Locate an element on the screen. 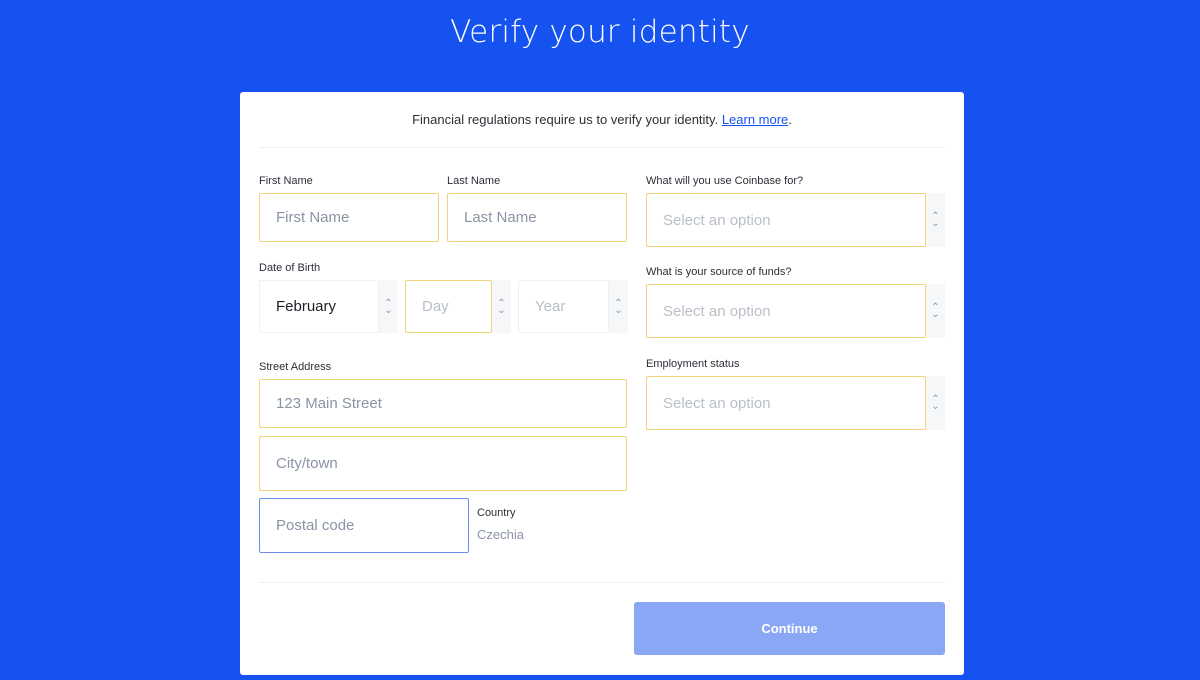 Image resolution: width=1200 pixels, height=680 pixels. day-chevron-icon: ⌃ ⌄ is located at coordinates (501, 306).